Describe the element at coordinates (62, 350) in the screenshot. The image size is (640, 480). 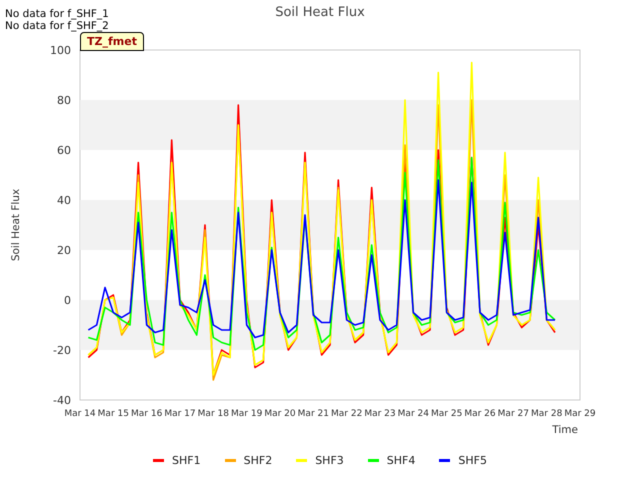
I see `y-tick-label: -20` at that location.